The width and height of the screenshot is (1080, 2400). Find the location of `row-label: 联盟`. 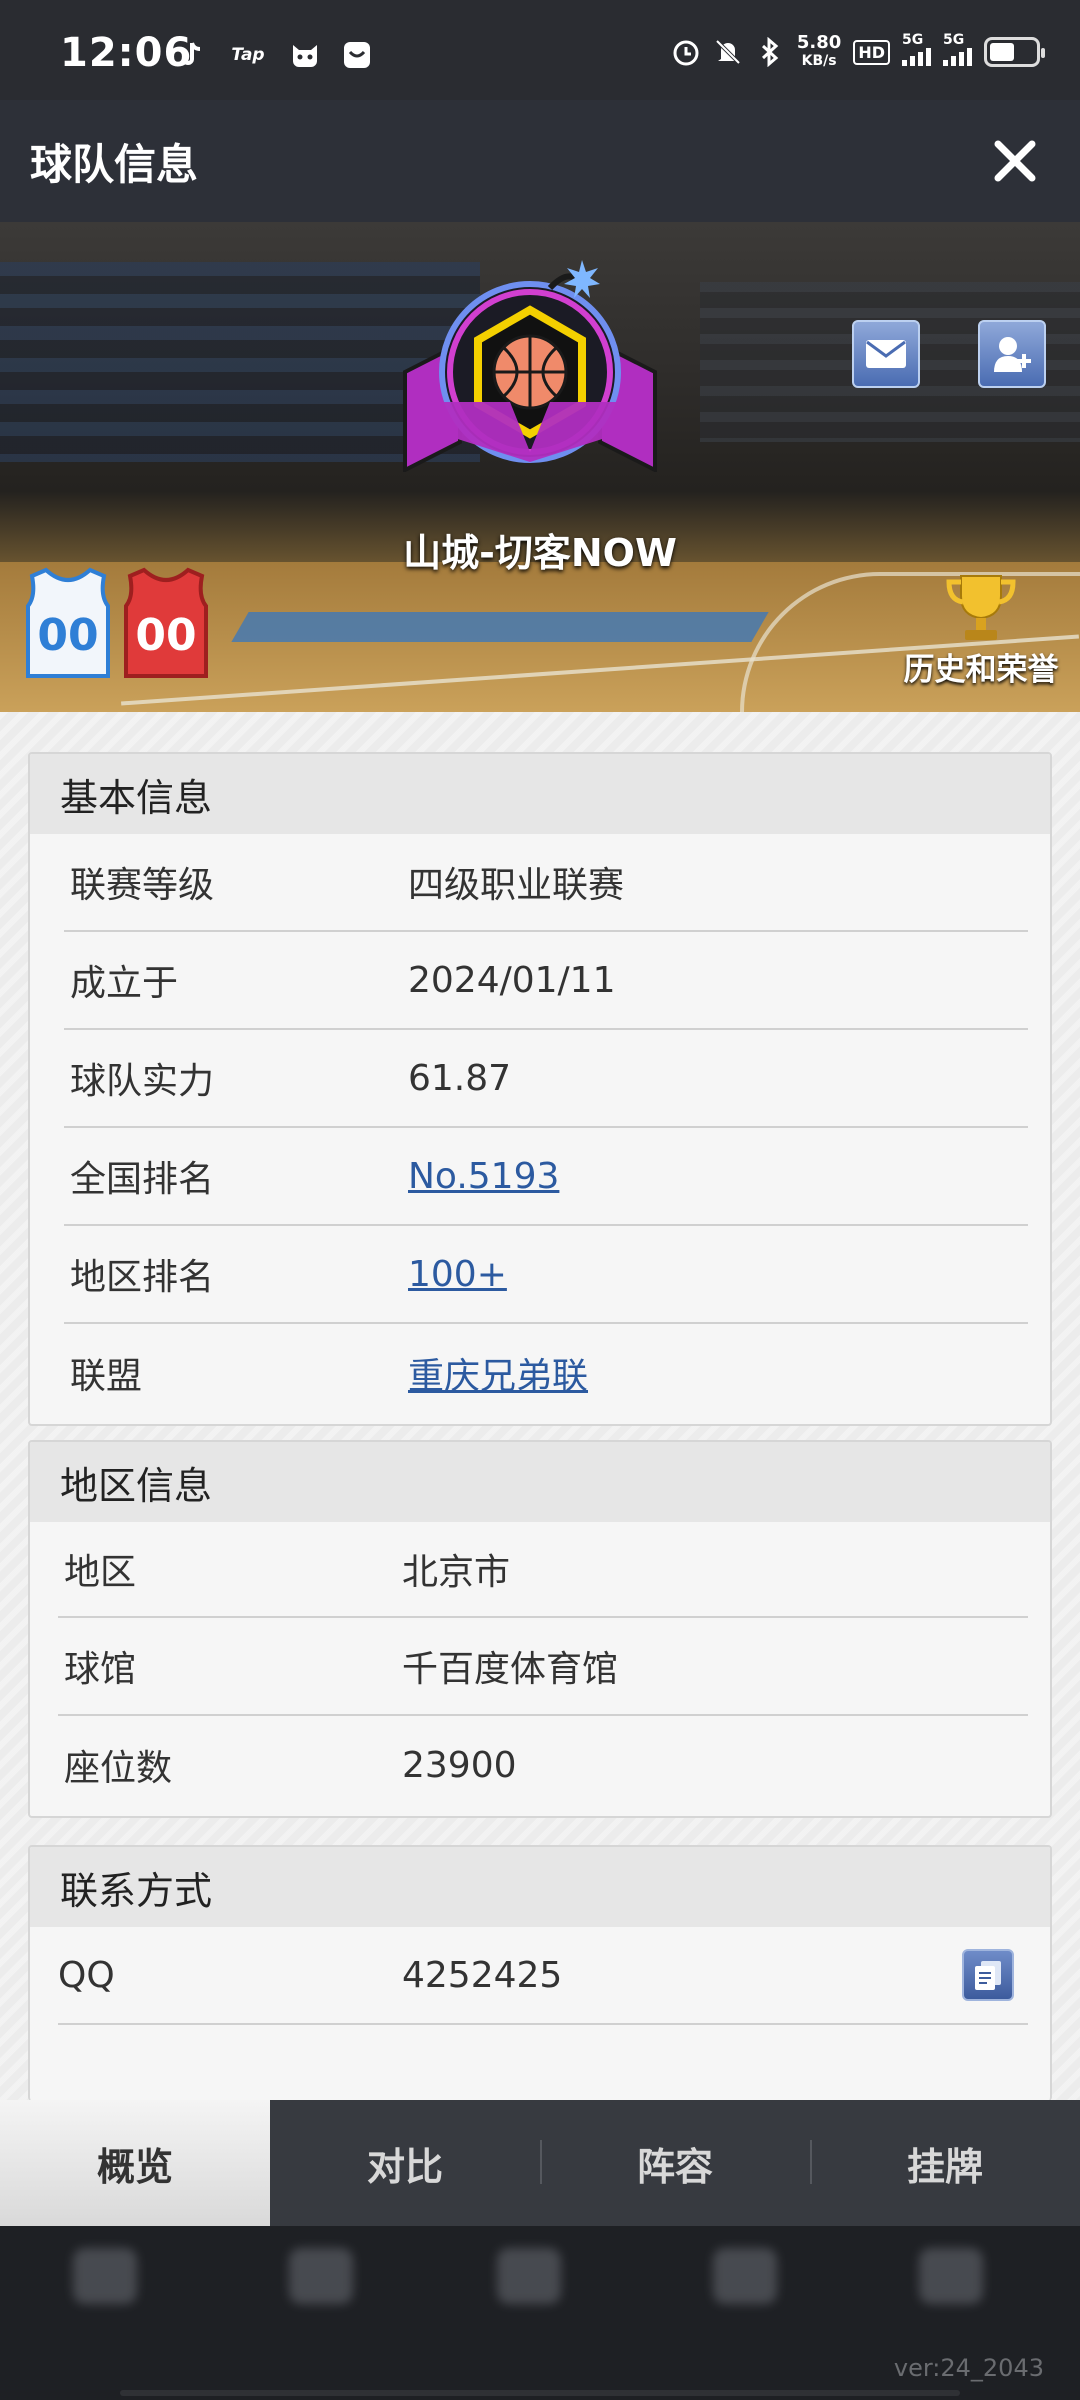

row-label: 联盟 is located at coordinates (106, 1376).